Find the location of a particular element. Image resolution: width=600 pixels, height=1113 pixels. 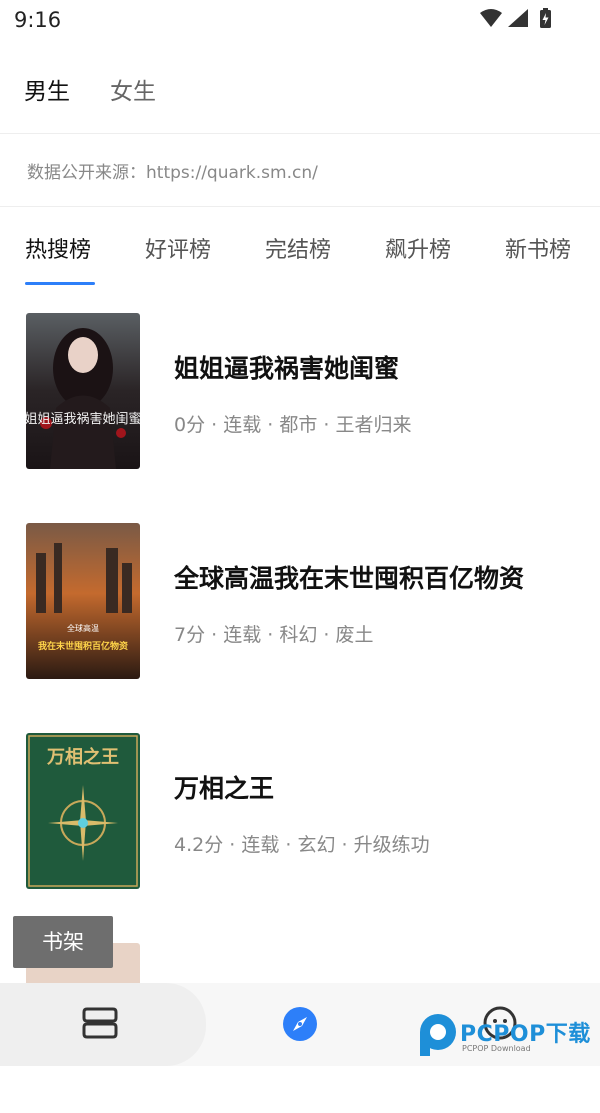

signal-icon is located at coordinates (518, 18).